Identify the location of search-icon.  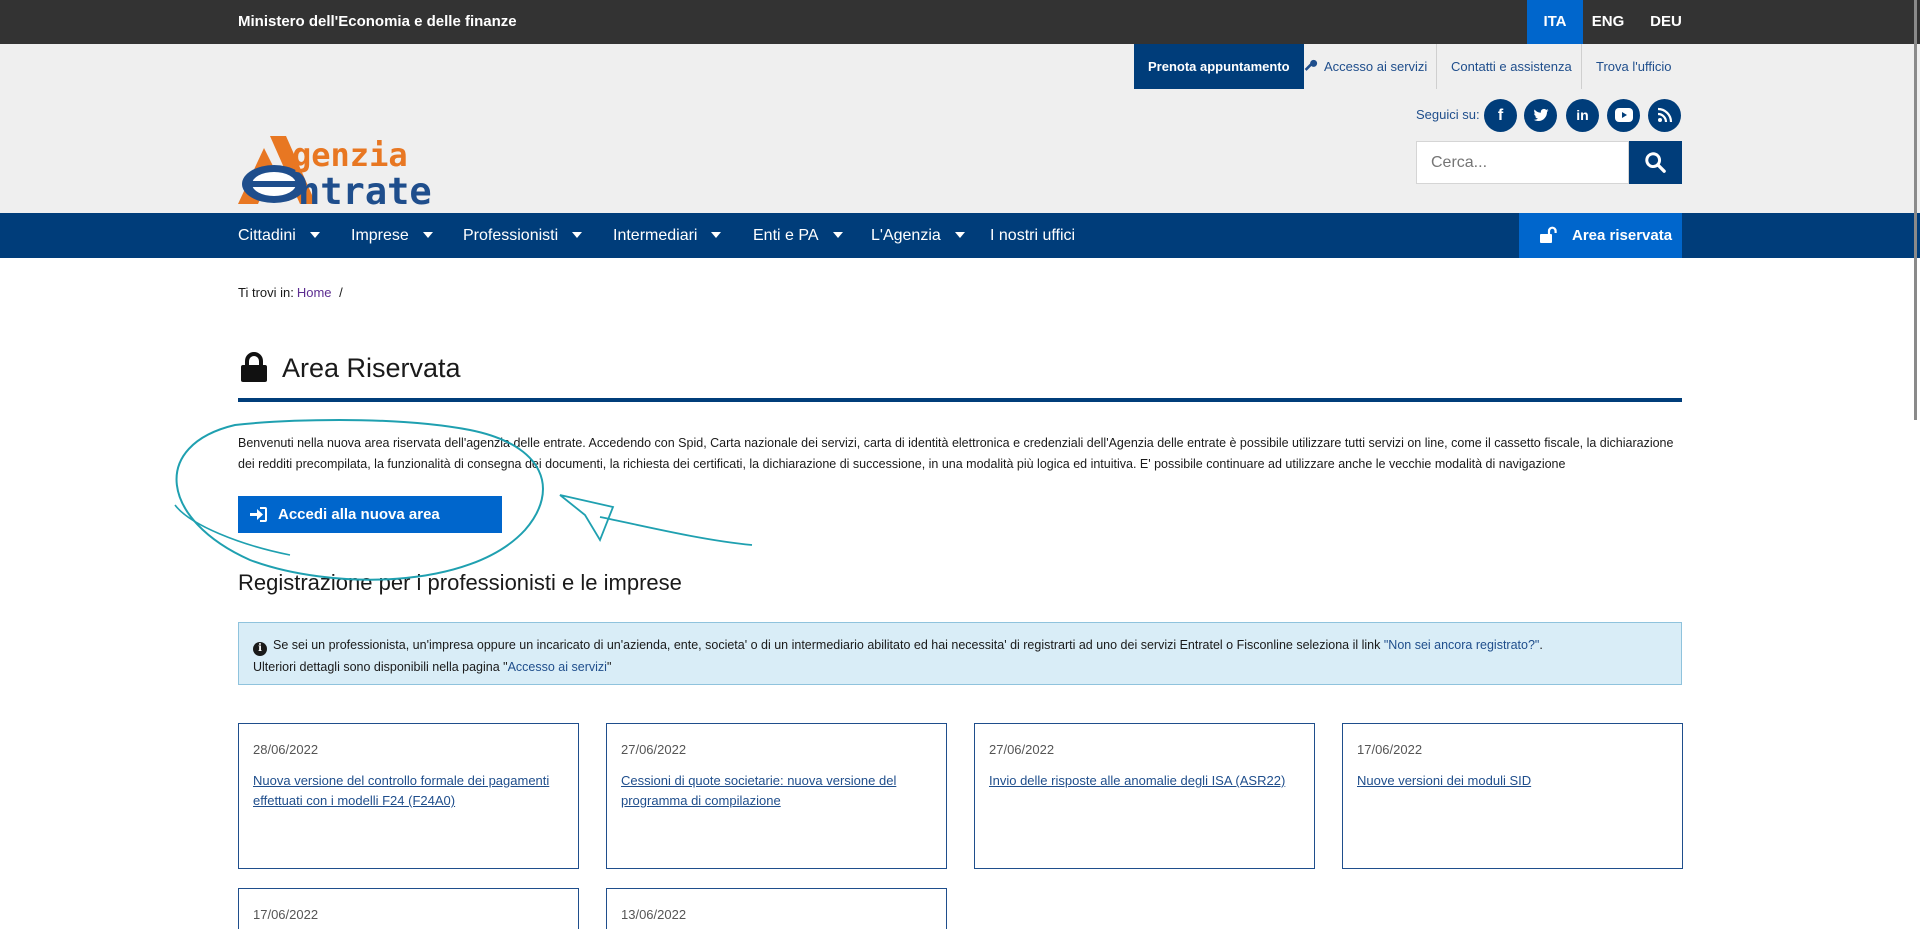
(1655, 162).